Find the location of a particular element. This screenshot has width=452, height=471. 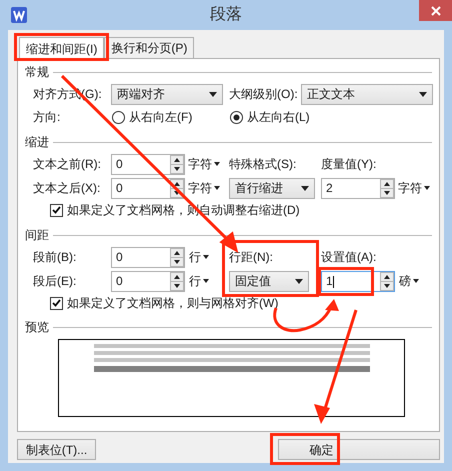

unit-dropdown: 磅 is located at coordinates (409, 281).